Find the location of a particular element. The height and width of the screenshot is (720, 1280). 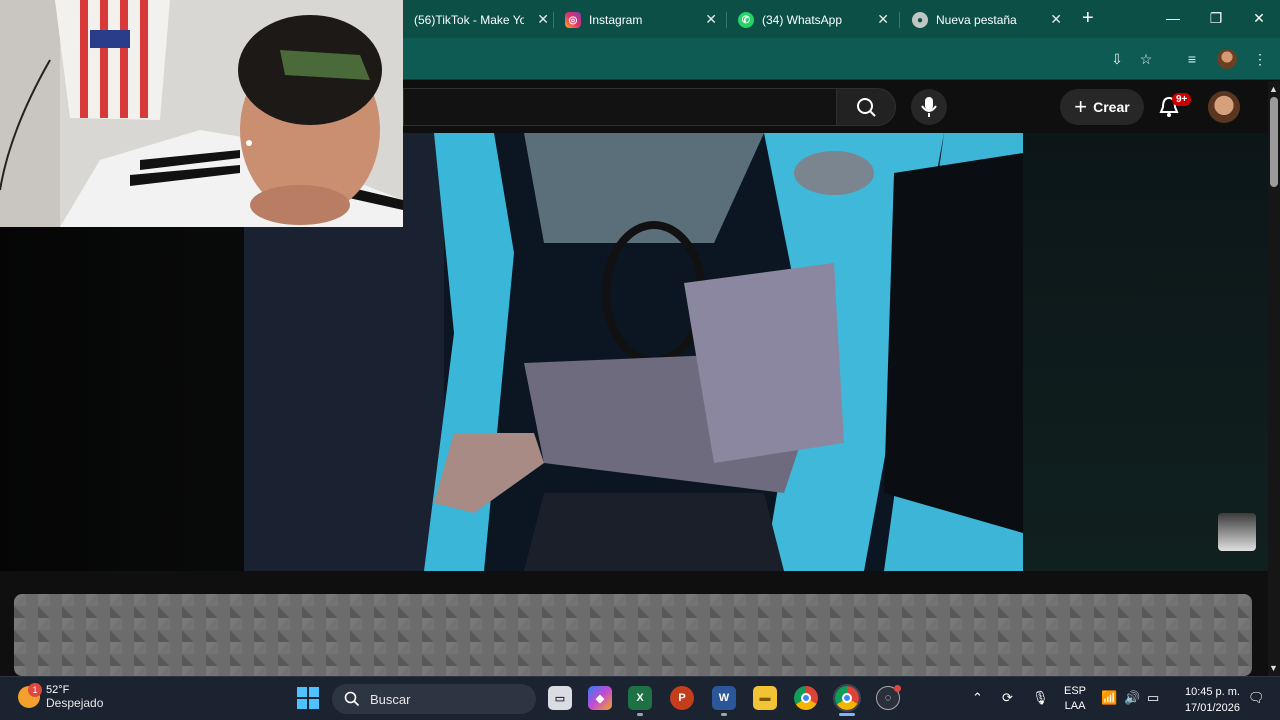

tab-title: Nueva pestaña is located at coordinates (976, 20).